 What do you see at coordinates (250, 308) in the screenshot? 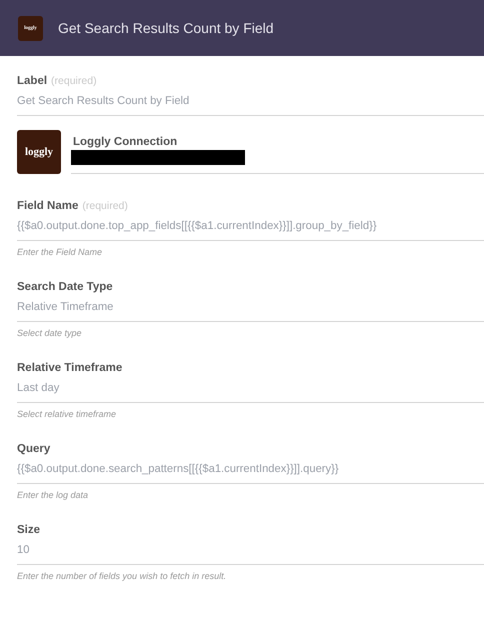
I see `input-field: Relative Timeframe` at bounding box center [250, 308].